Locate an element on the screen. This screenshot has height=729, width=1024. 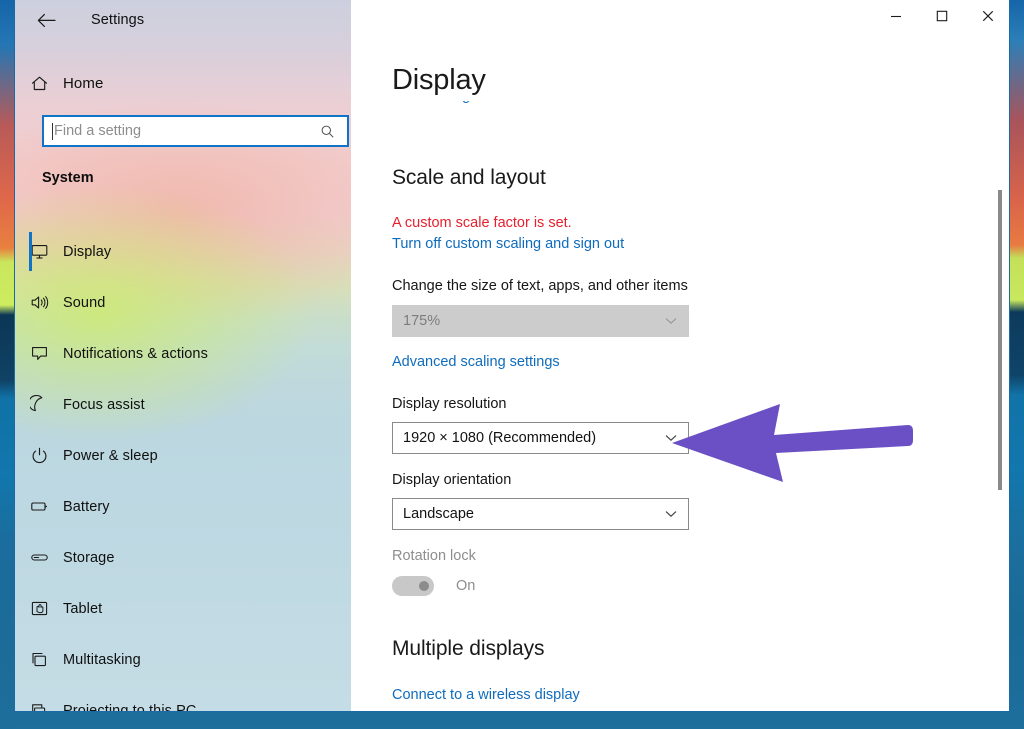
maximize-button is located at coordinates (942, 16).